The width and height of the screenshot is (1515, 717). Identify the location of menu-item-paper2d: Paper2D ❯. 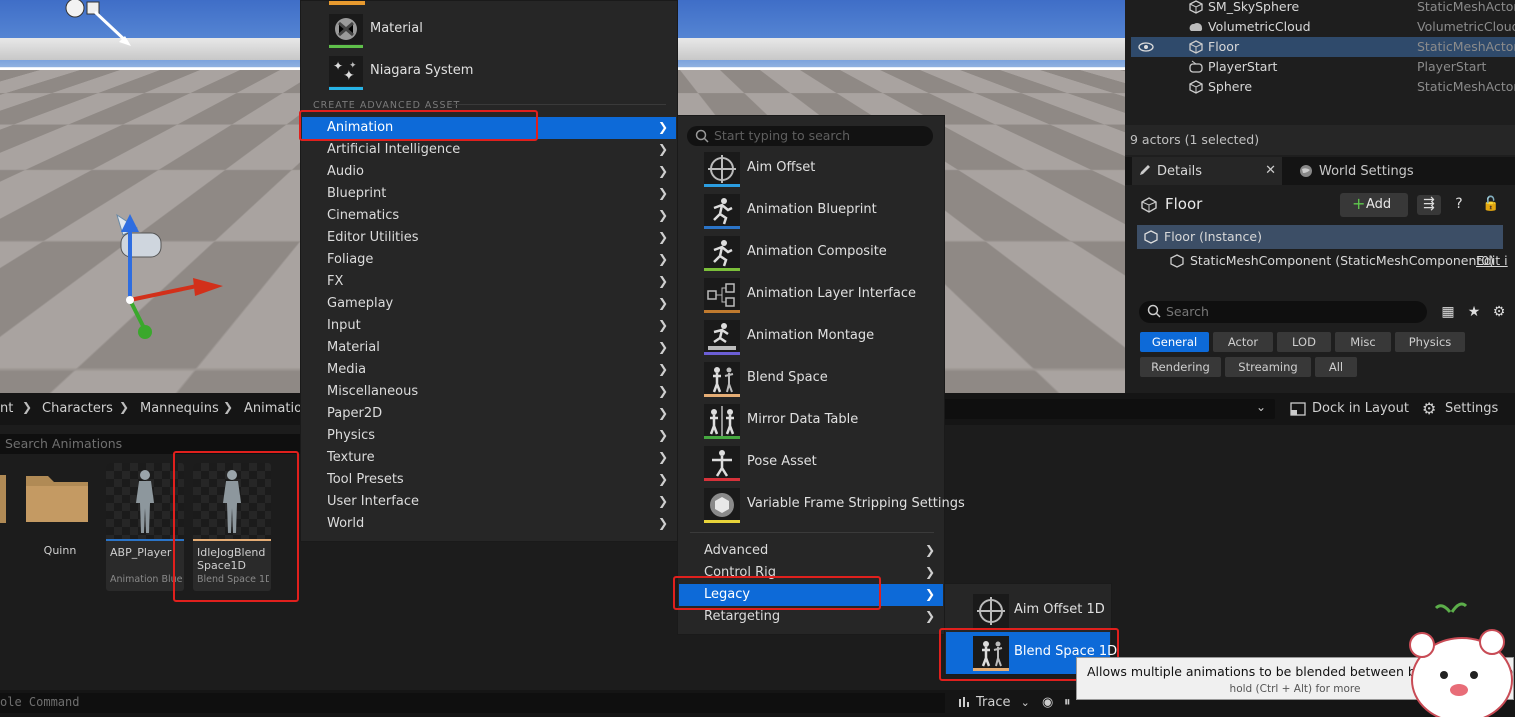
(489, 414).